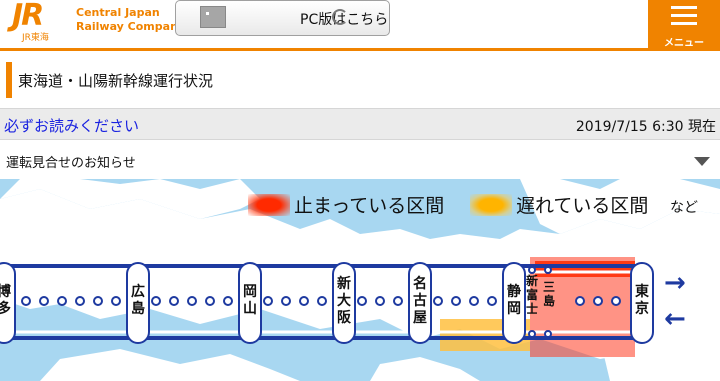  Describe the element at coordinates (491, 205) in the screenshot. I see `delayed-legend-swatch` at that location.